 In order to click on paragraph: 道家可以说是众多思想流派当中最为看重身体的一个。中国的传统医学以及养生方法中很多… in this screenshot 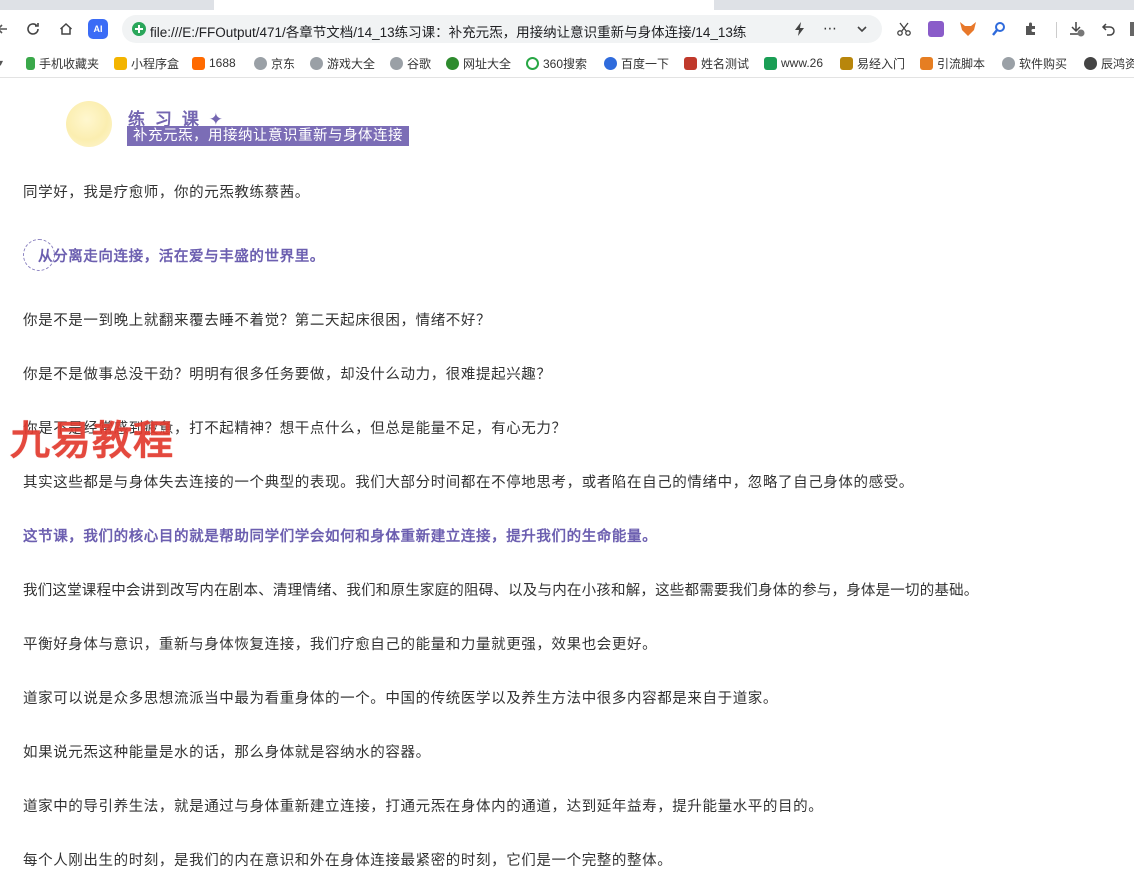, I will do `click(400, 699)`.